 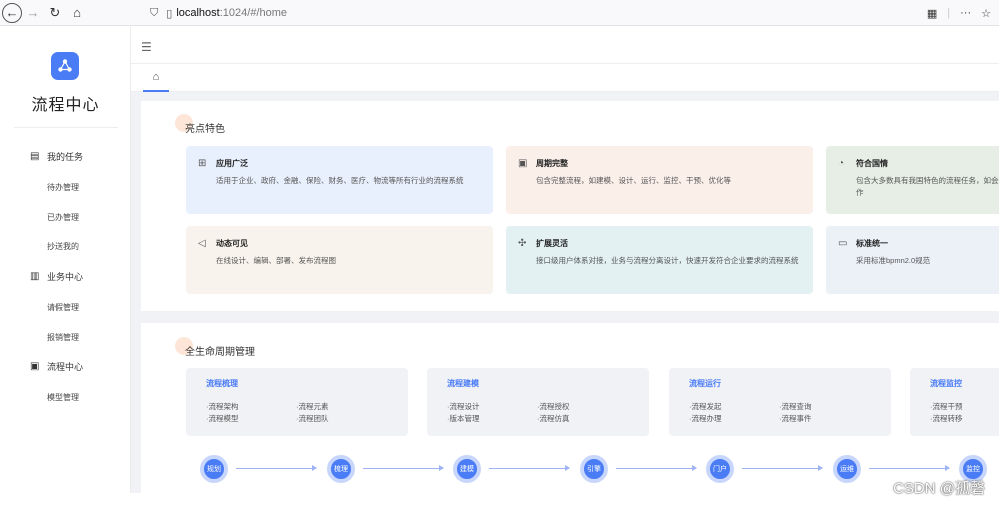 What do you see at coordinates (169, 13) in the screenshot?
I see `page-icon: ▯` at bounding box center [169, 13].